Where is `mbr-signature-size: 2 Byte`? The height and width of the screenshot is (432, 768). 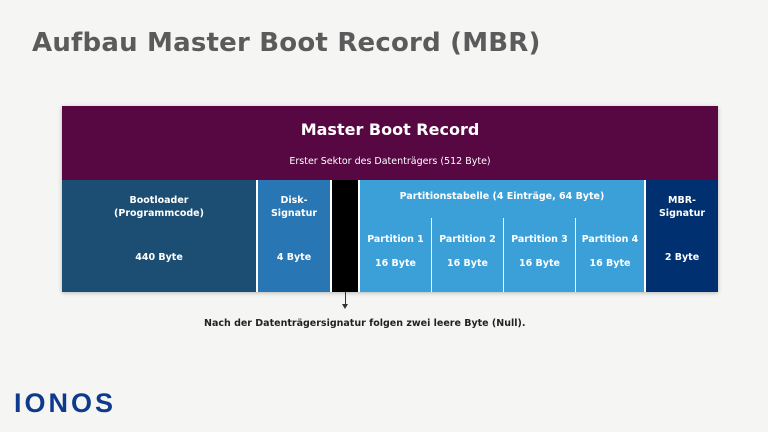
mbr-signature-size: 2 Byte is located at coordinates (682, 257).